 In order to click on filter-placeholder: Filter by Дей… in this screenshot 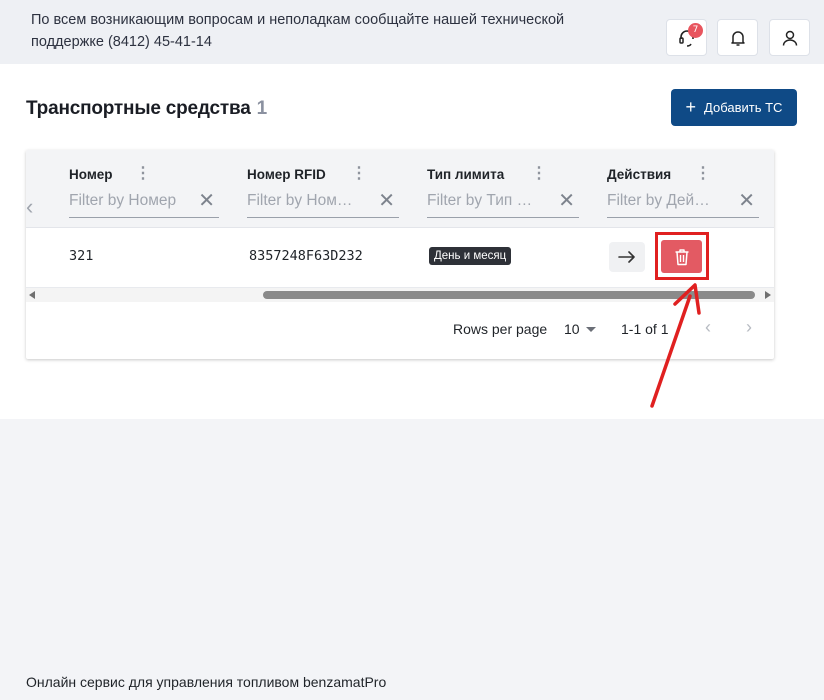, I will do `click(658, 200)`.